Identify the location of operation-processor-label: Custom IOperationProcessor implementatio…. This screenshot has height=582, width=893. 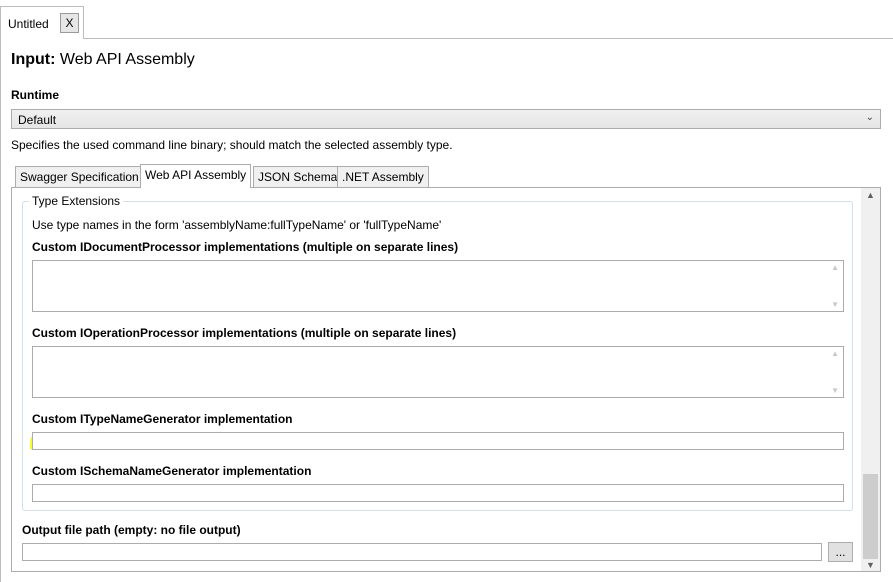
(244, 333).